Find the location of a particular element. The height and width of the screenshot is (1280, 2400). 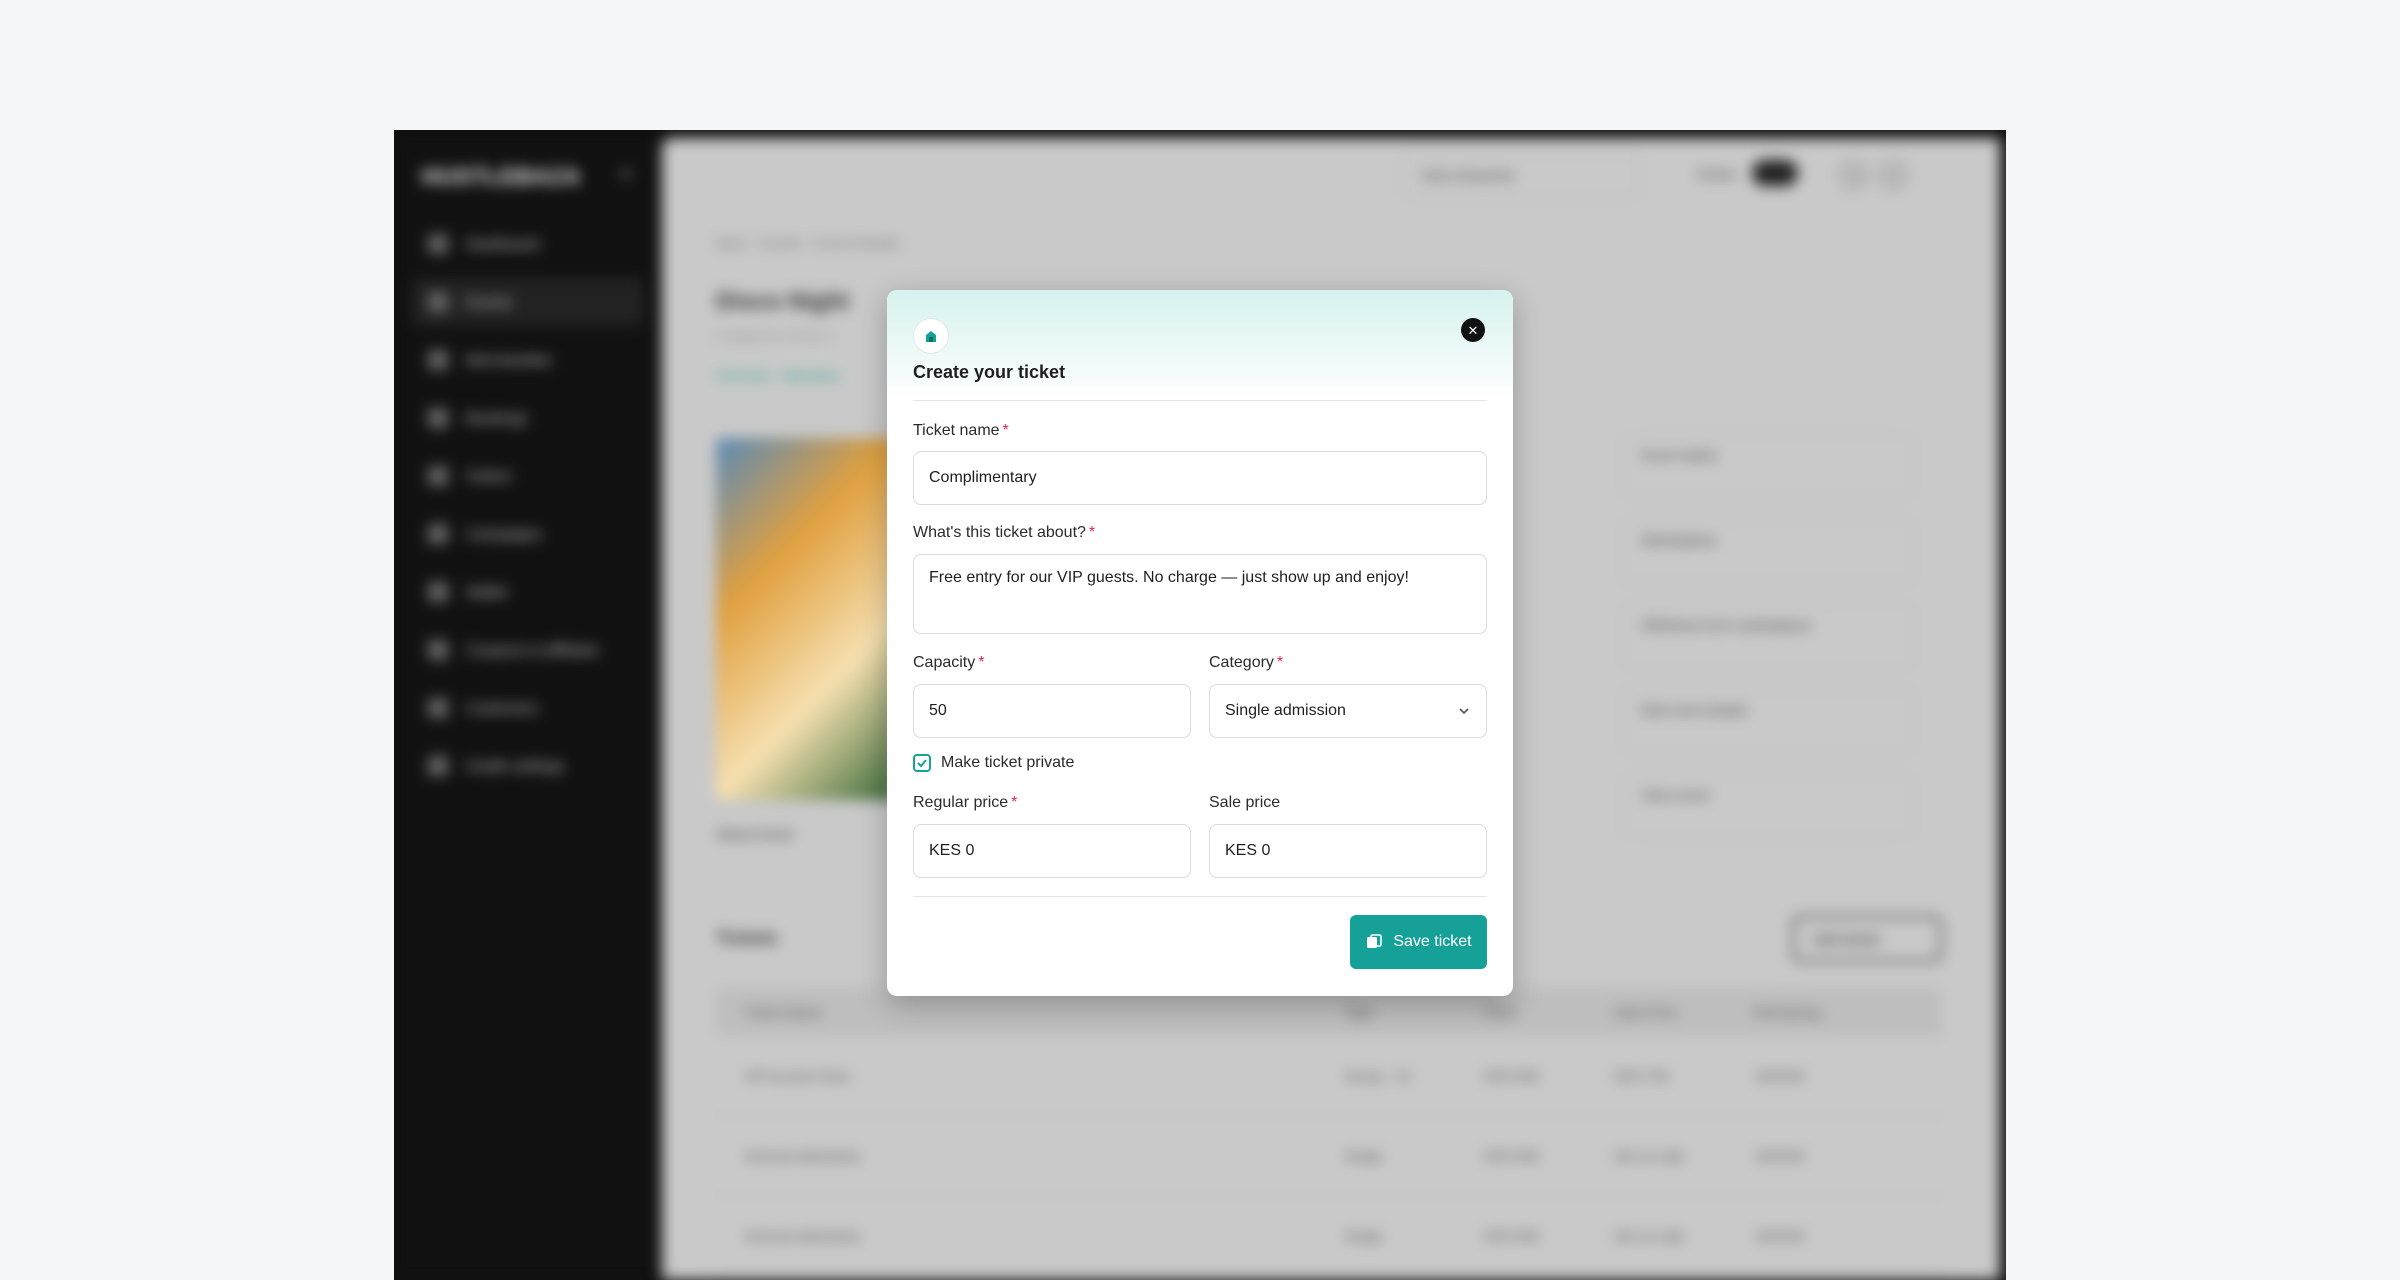

withdraw-marketplace-button: Withdraw from marketplace is located at coordinates (1768, 636).